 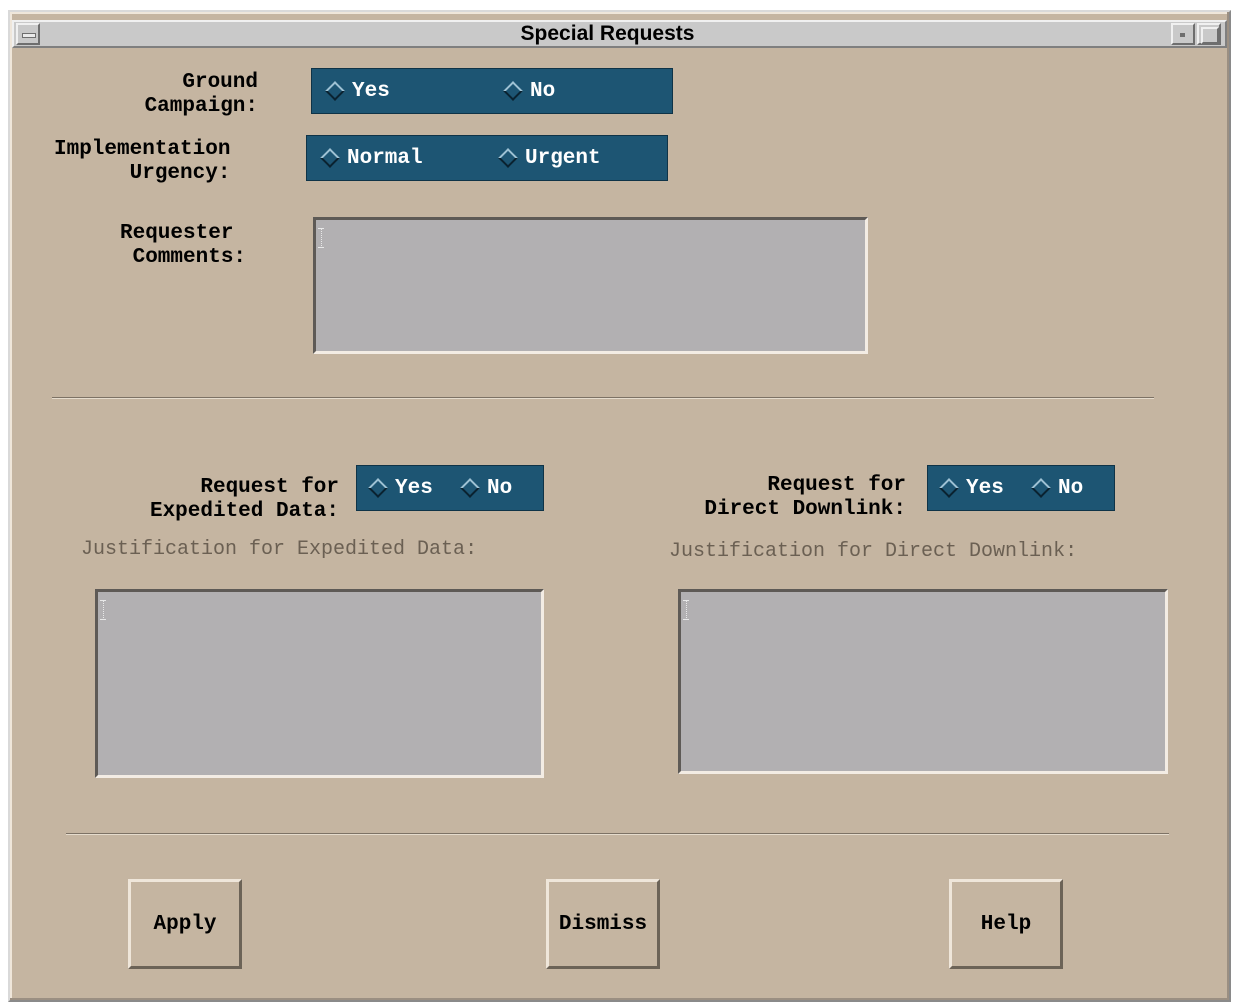 What do you see at coordinates (244, 499) in the screenshot?
I see `expedited-data-label: Request for Expedited Data:` at bounding box center [244, 499].